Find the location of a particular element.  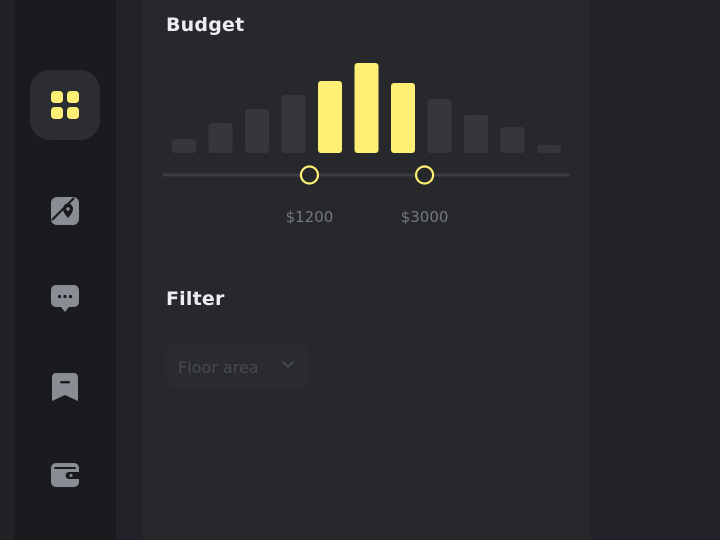

filter-title: Filter is located at coordinates (195, 299).